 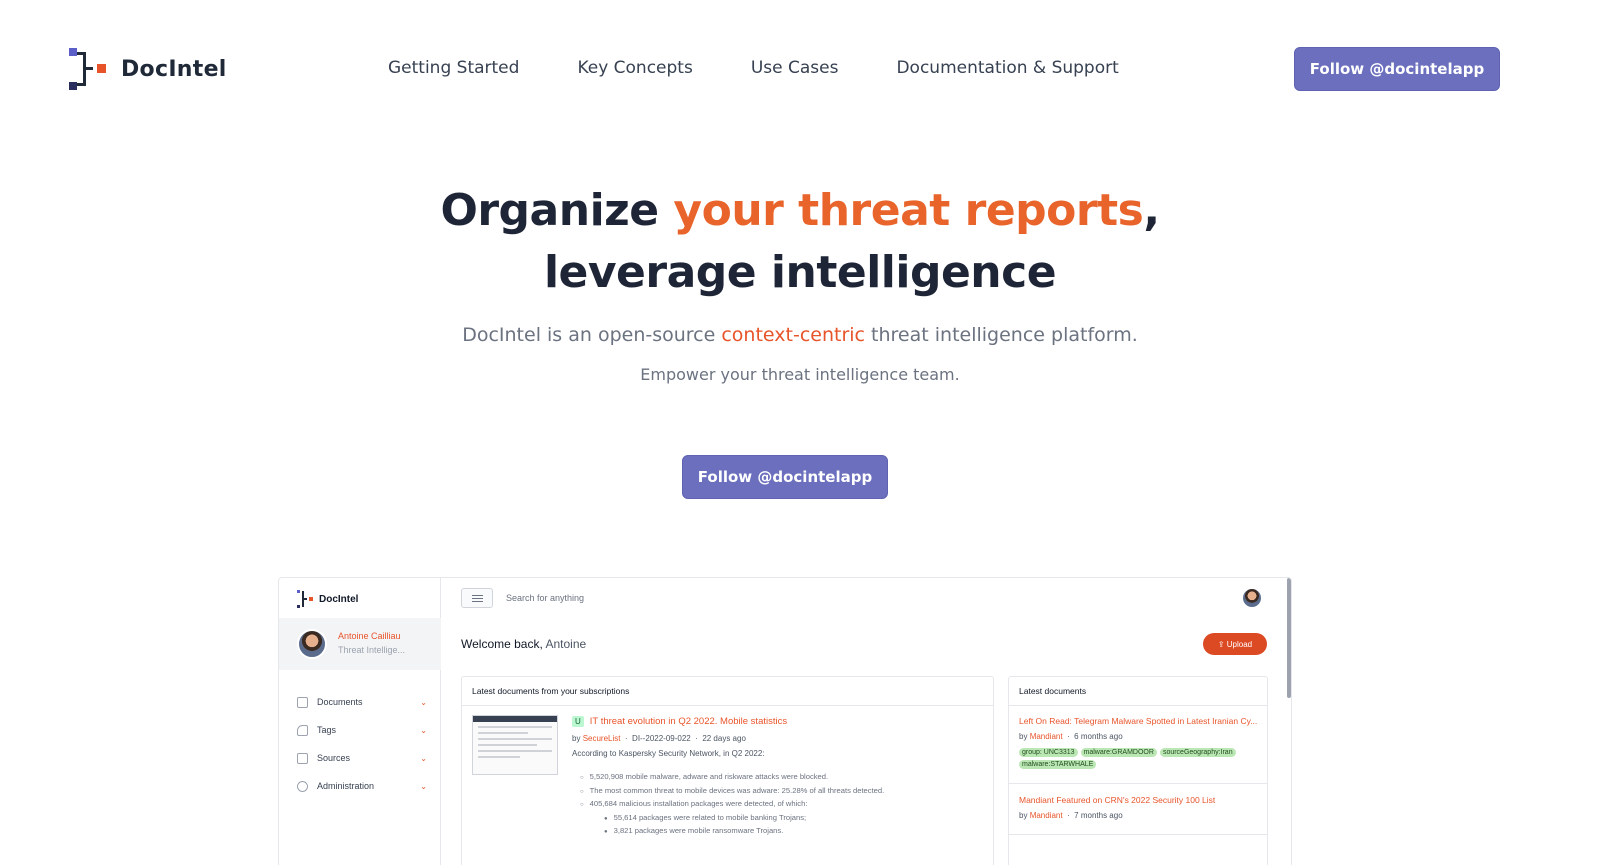 I want to click on sidebar-item-administration: Administration ⌄, so click(x=362, y=786).